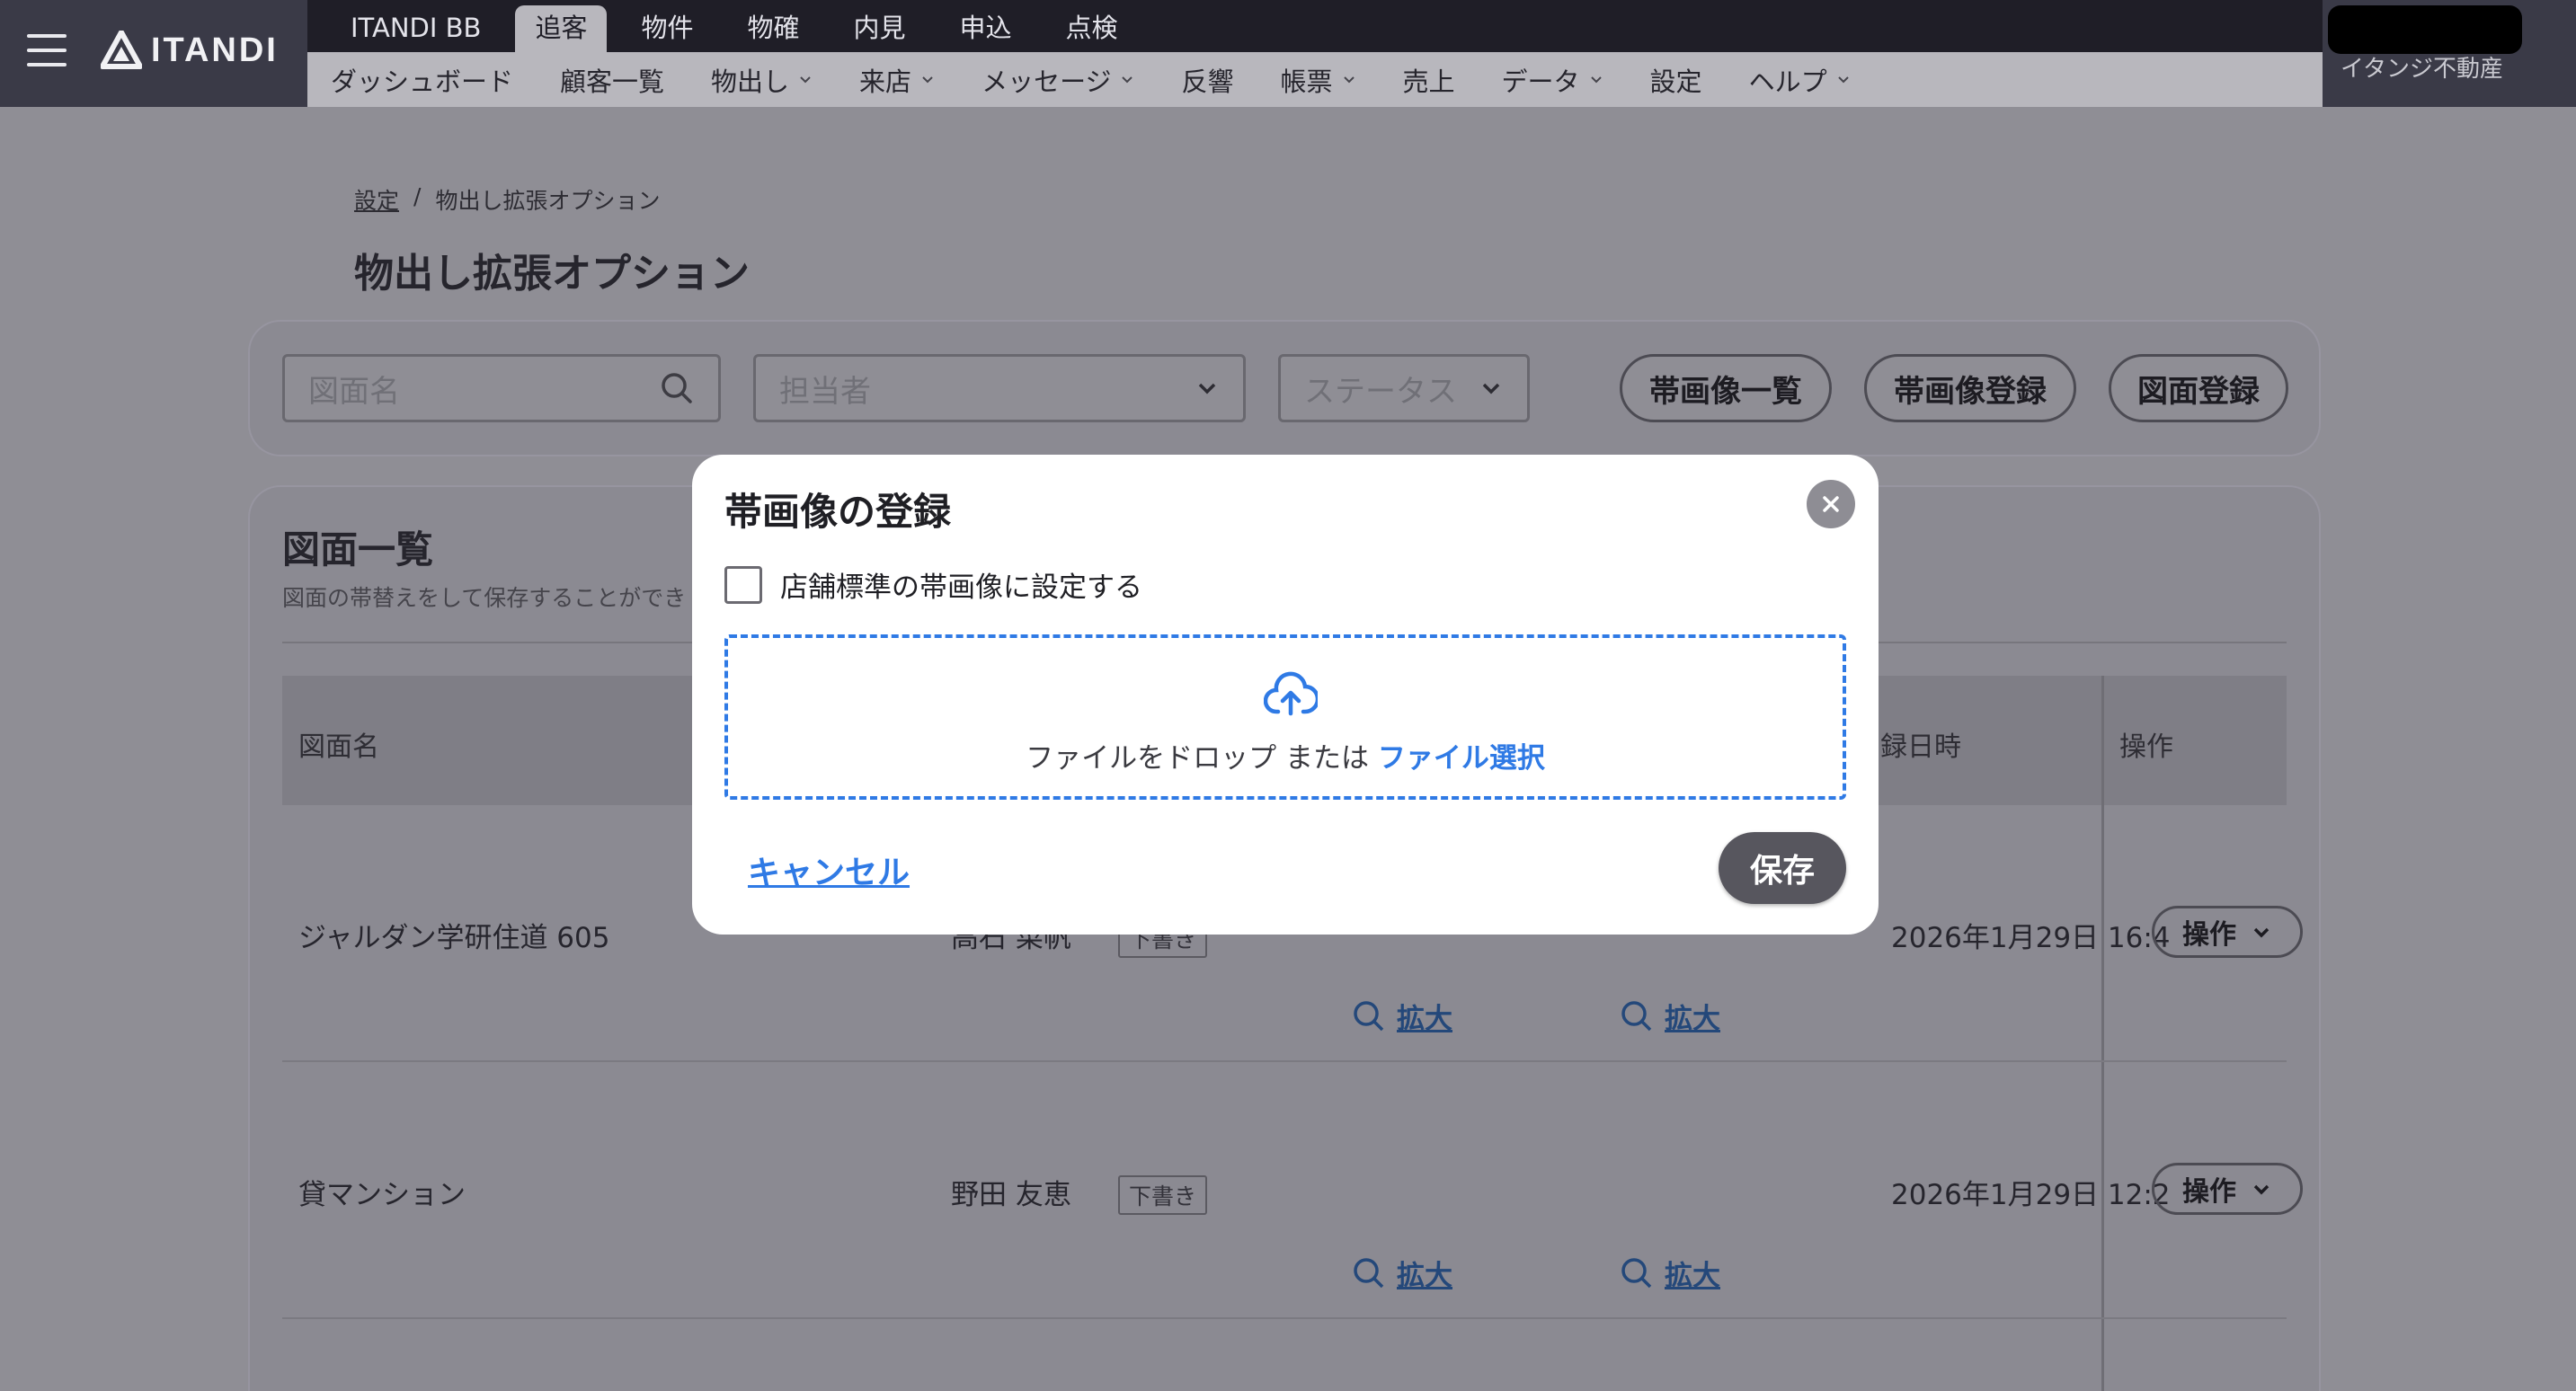 This screenshot has height=1391, width=2576. I want to click on sub-nav-label: ダッシュボード, so click(422, 81).